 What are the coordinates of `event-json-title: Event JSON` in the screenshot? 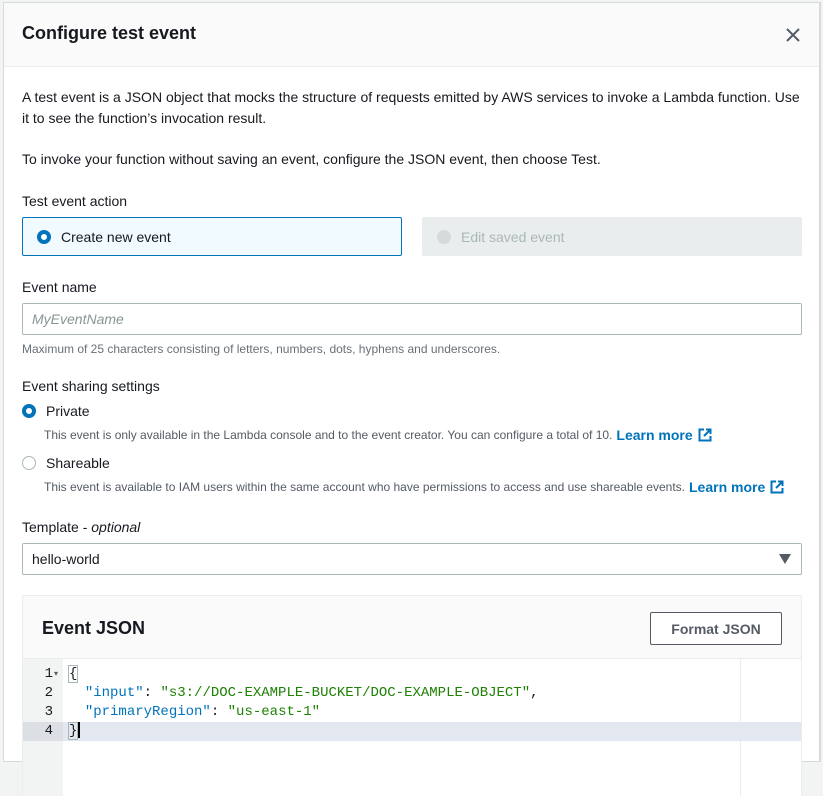 It's located at (94, 628).